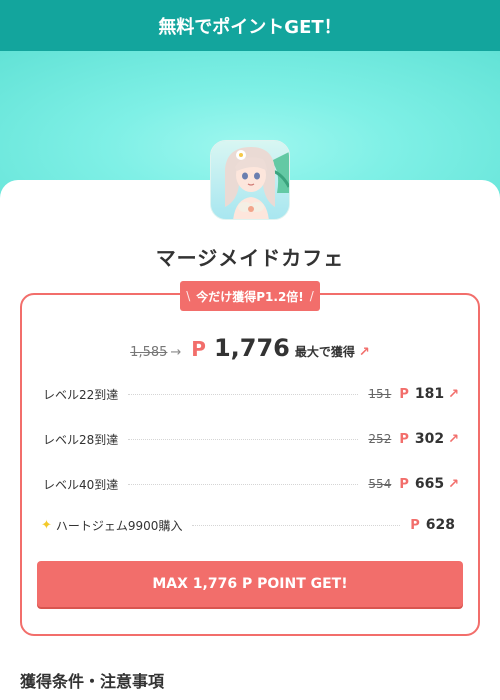 This screenshot has width=500, height=700. I want to click on task-row: レベル40到達 554 P 665 ↗, so click(251, 484).